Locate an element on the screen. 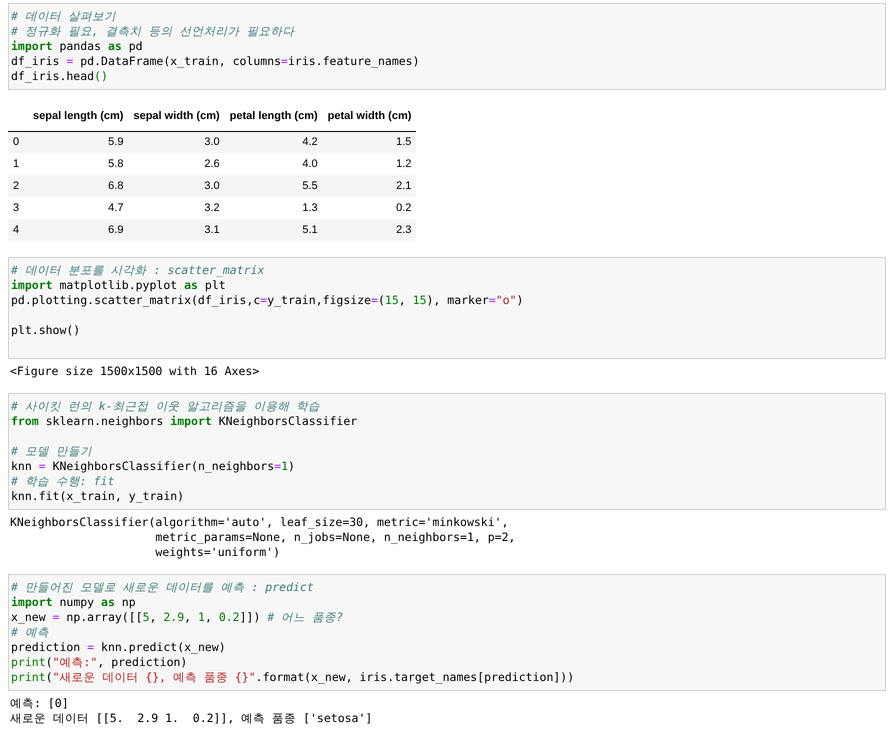  code-line: knn.fit(x_train, y_train) is located at coordinates (97, 496).